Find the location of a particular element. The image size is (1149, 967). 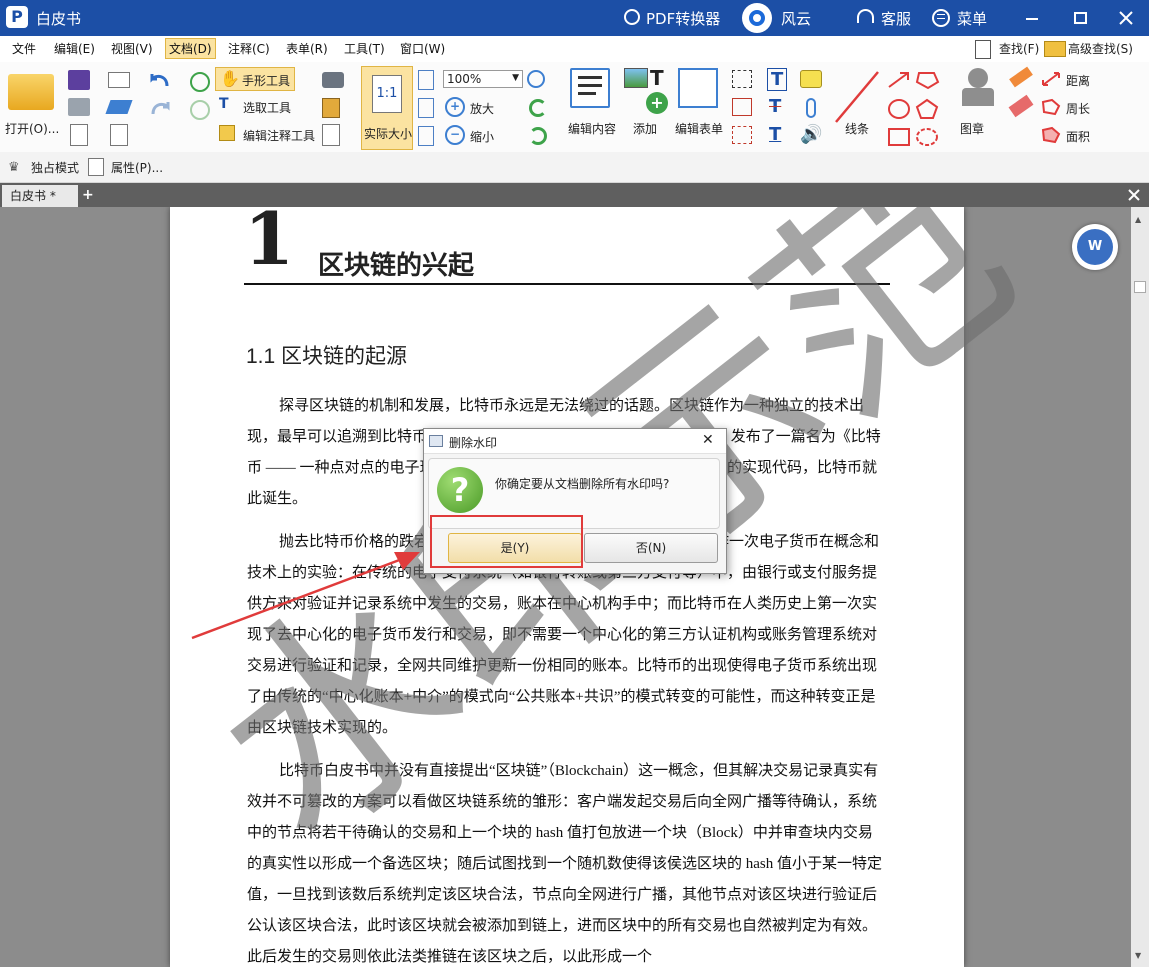

email-icon is located at coordinates (119, 80).